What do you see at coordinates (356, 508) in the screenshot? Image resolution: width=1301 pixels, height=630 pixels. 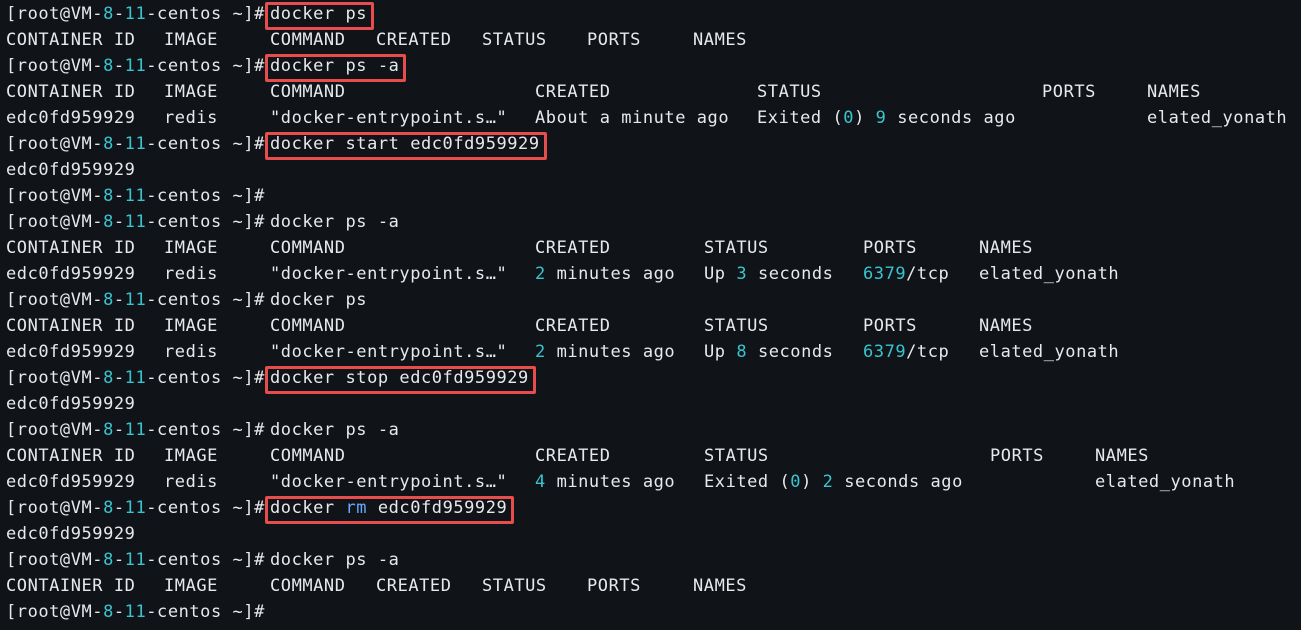 I see `command-segment: rm` at bounding box center [356, 508].